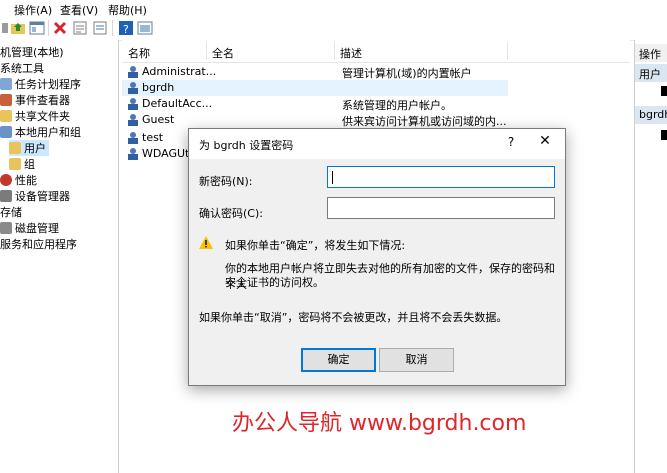 The height and width of the screenshot is (473, 667). I want to click on tree-label: 机管理(本地), so click(32, 52).